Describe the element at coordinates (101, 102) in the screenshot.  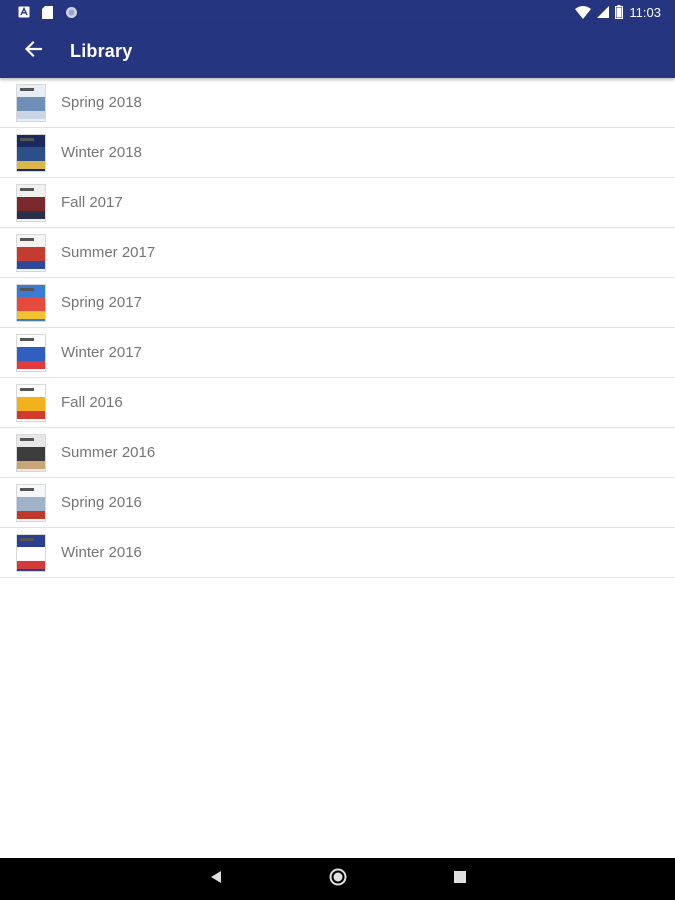
I see `list-item-label: Spring 2018` at that location.